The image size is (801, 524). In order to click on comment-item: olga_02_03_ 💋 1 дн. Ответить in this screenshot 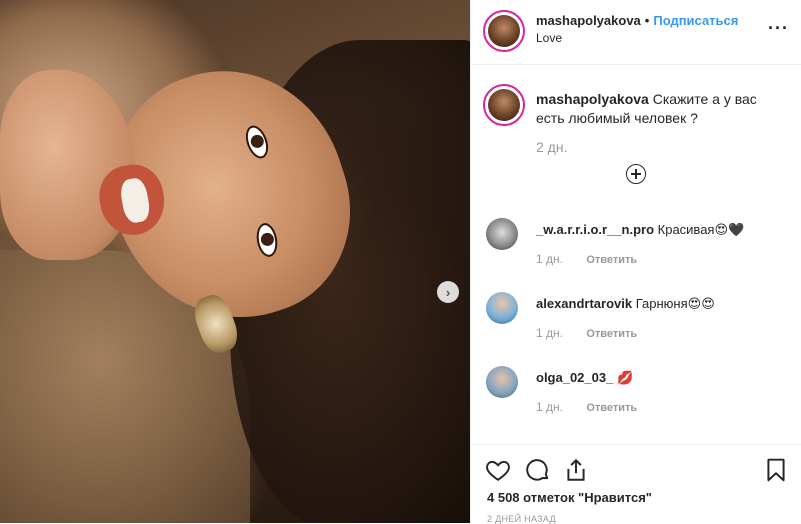, I will do `click(633, 401)`.